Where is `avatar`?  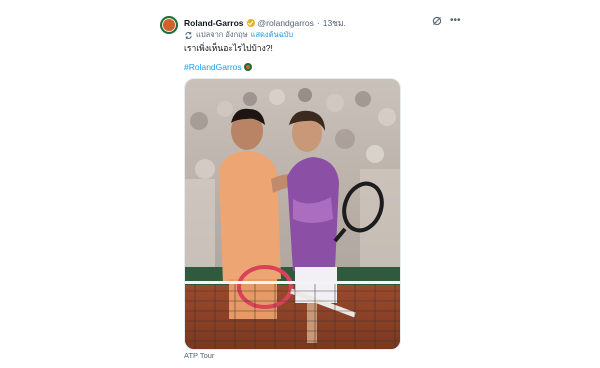 avatar is located at coordinates (169, 25).